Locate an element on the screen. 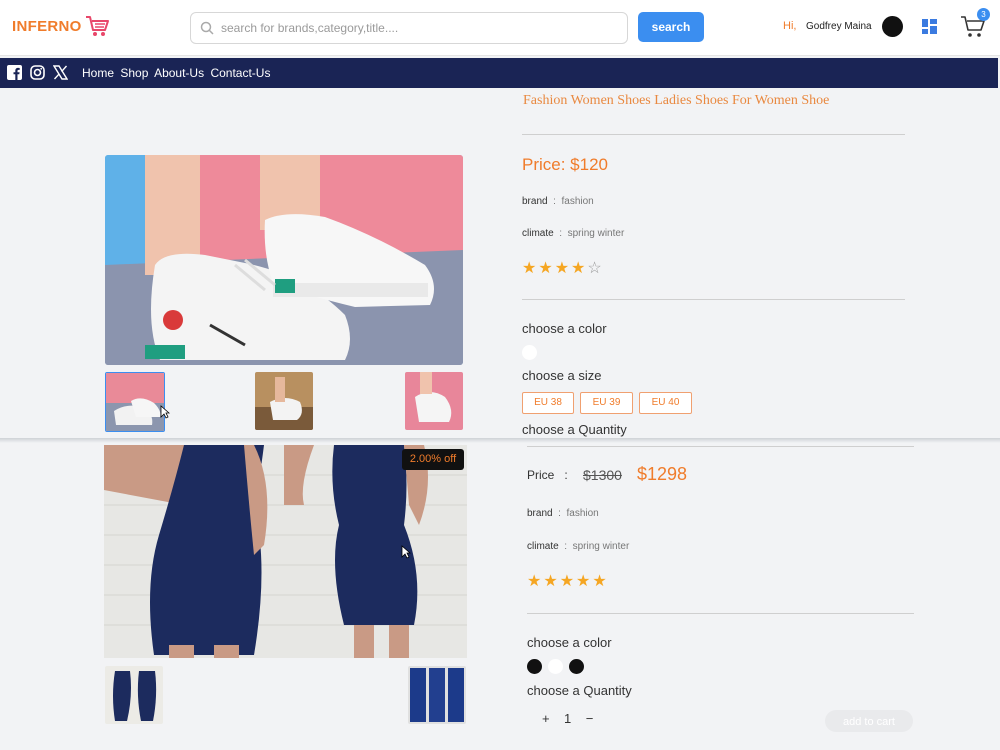 The height and width of the screenshot is (750, 1000). brand-logo: INFERNO is located at coordinates (47, 26).